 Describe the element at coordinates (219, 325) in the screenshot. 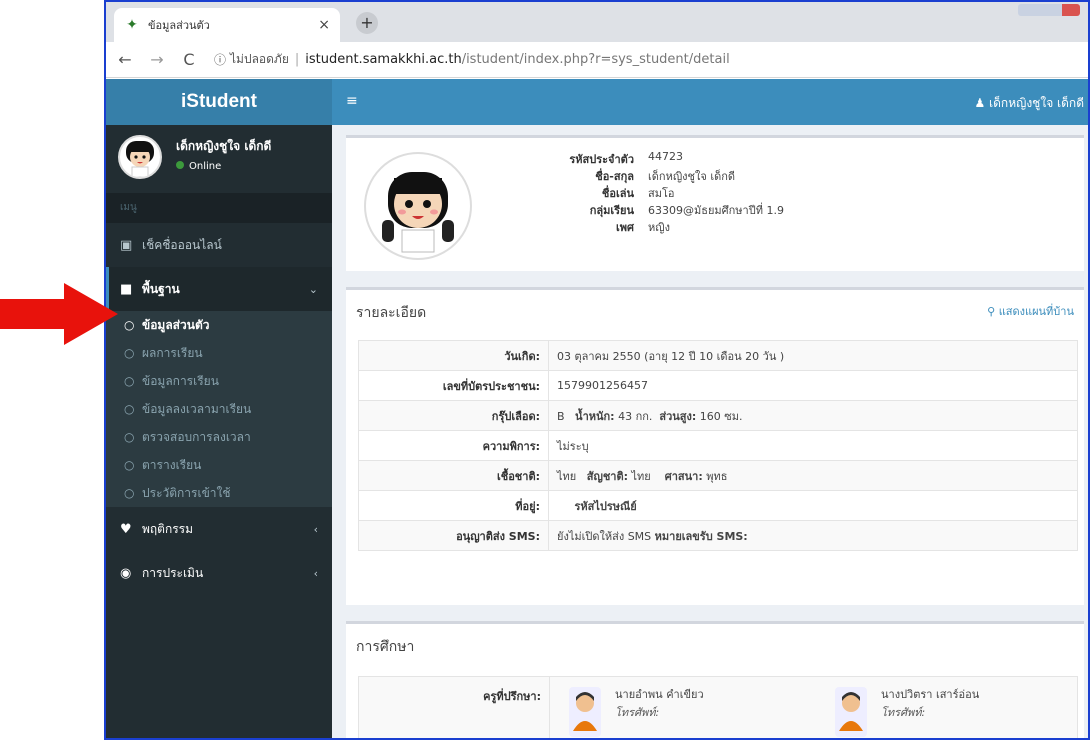

I see `sidebar-item-personal-info: ○ ข้อมูลส่วนตัว` at that location.